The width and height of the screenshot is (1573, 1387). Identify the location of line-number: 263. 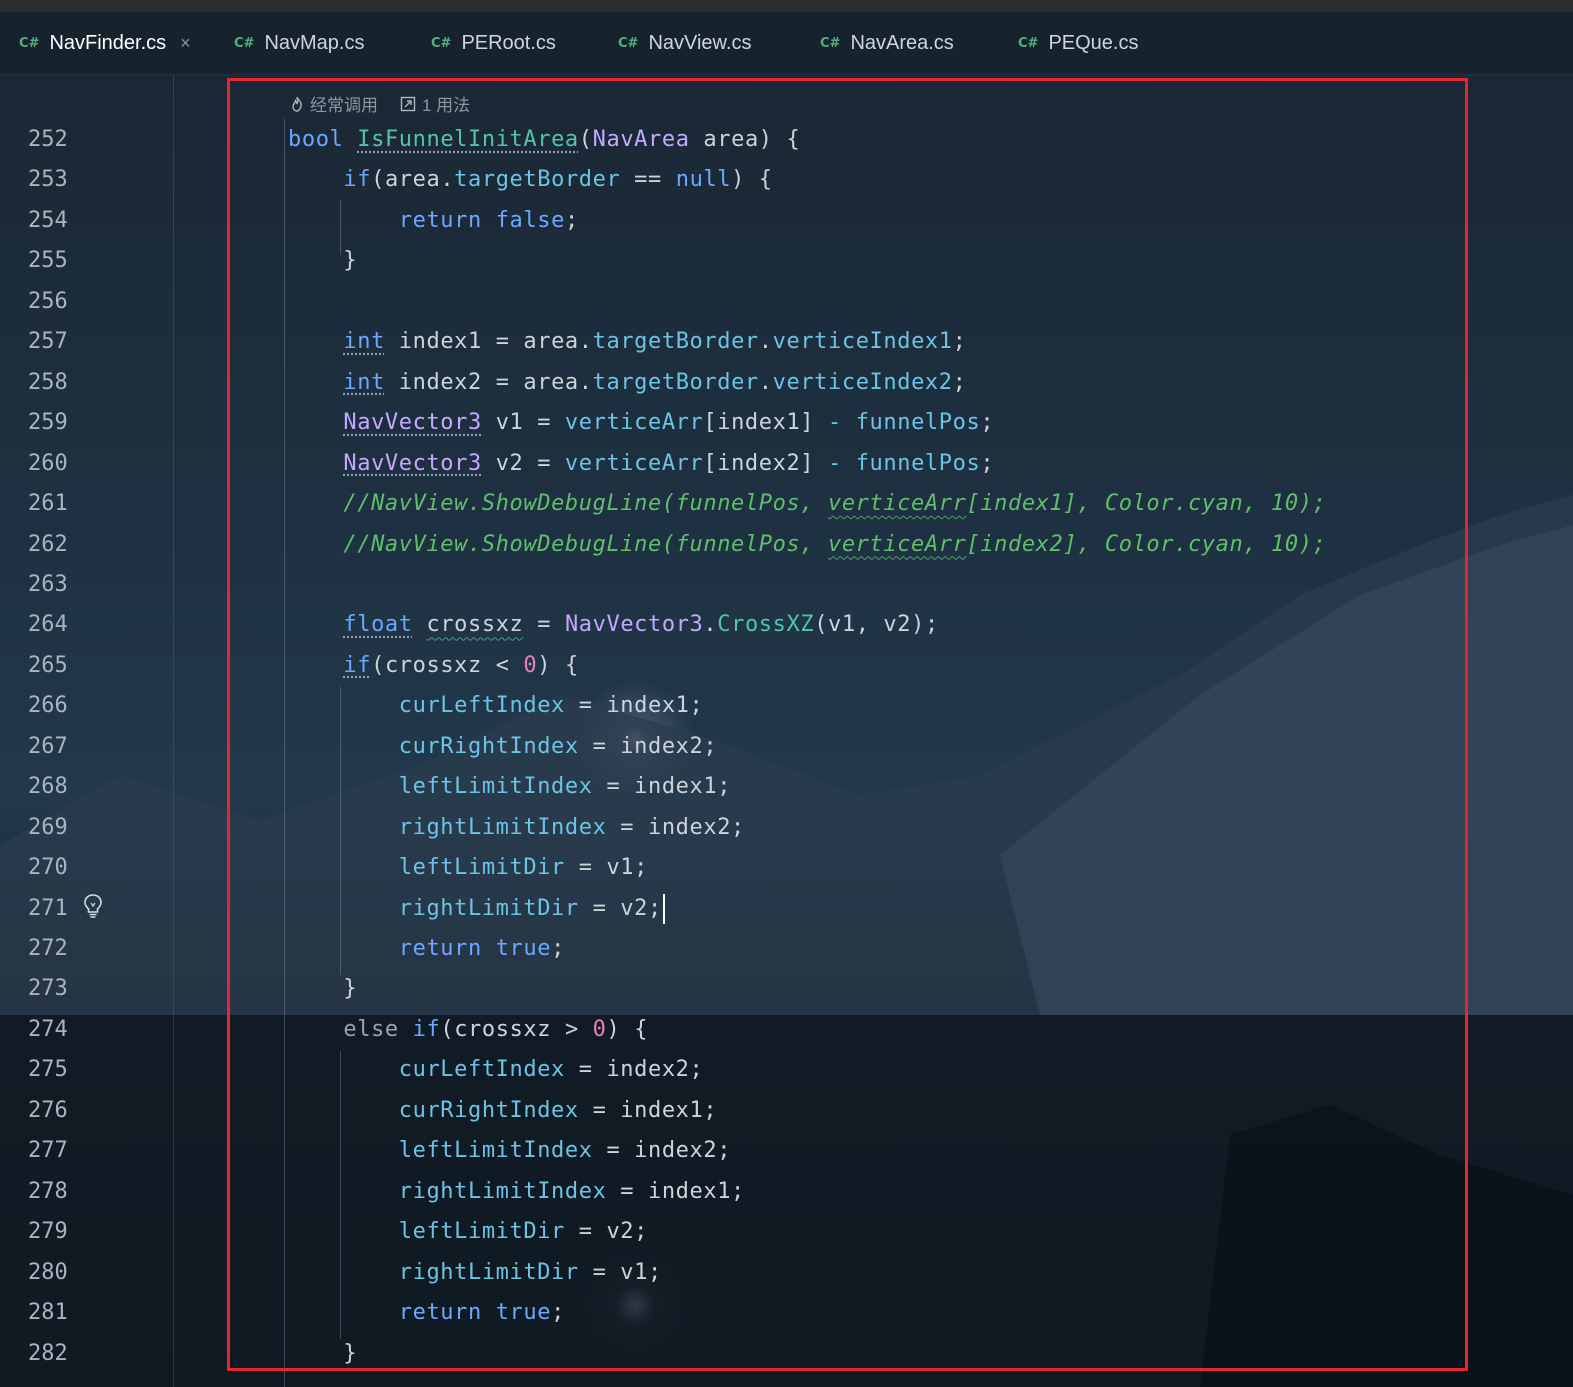
(58, 585).